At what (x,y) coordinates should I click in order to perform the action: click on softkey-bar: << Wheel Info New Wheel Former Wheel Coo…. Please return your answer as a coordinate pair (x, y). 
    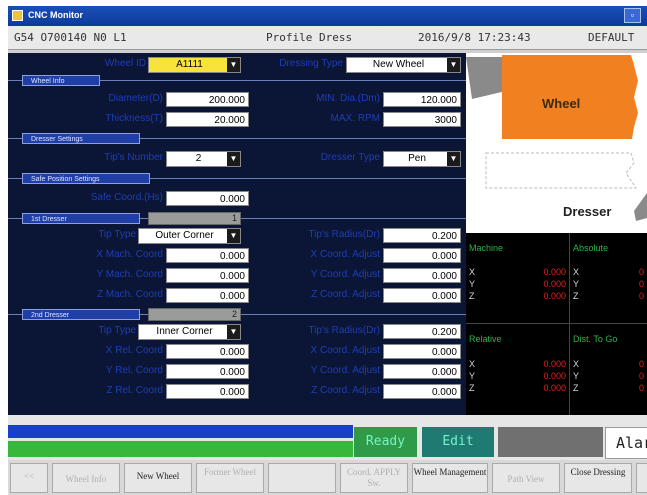
    Looking at the image, I should click on (327, 477).